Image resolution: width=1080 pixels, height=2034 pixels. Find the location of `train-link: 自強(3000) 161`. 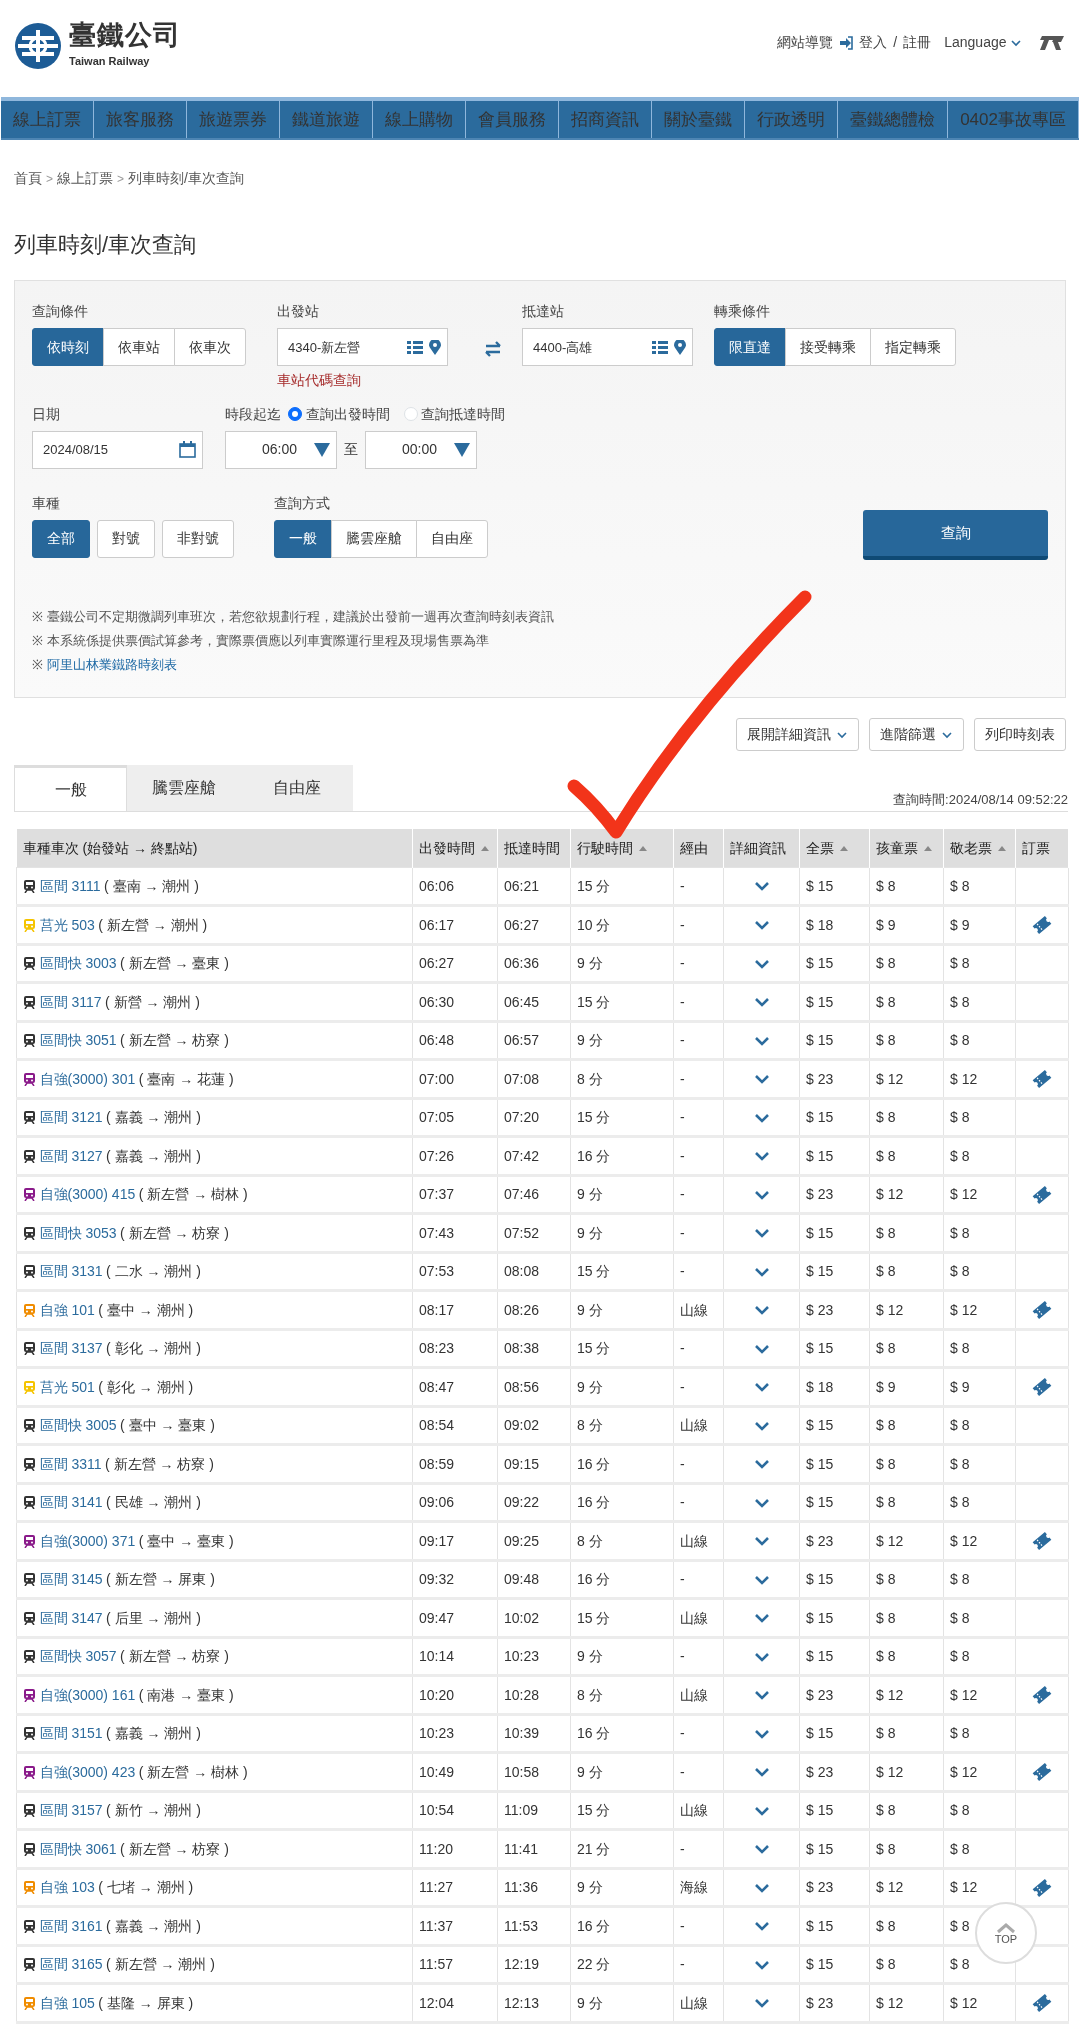

train-link: 自強(3000) 161 is located at coordinates (87, 1695).